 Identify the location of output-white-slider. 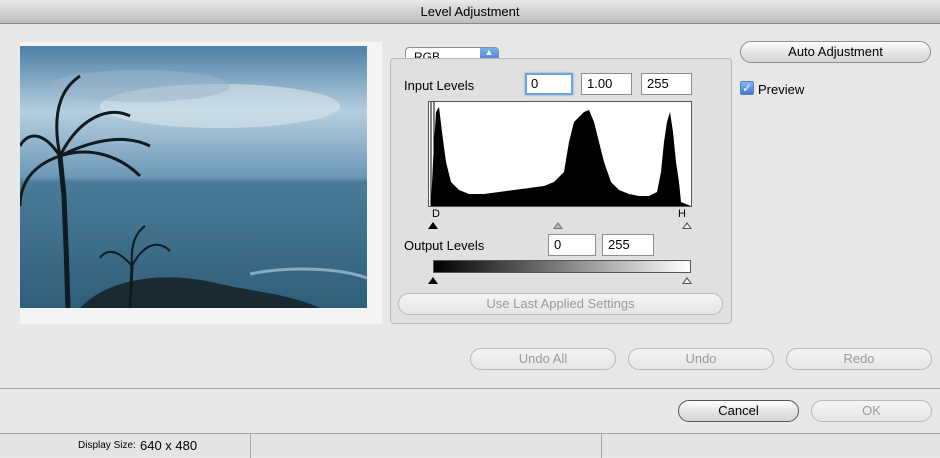
(687, 280).